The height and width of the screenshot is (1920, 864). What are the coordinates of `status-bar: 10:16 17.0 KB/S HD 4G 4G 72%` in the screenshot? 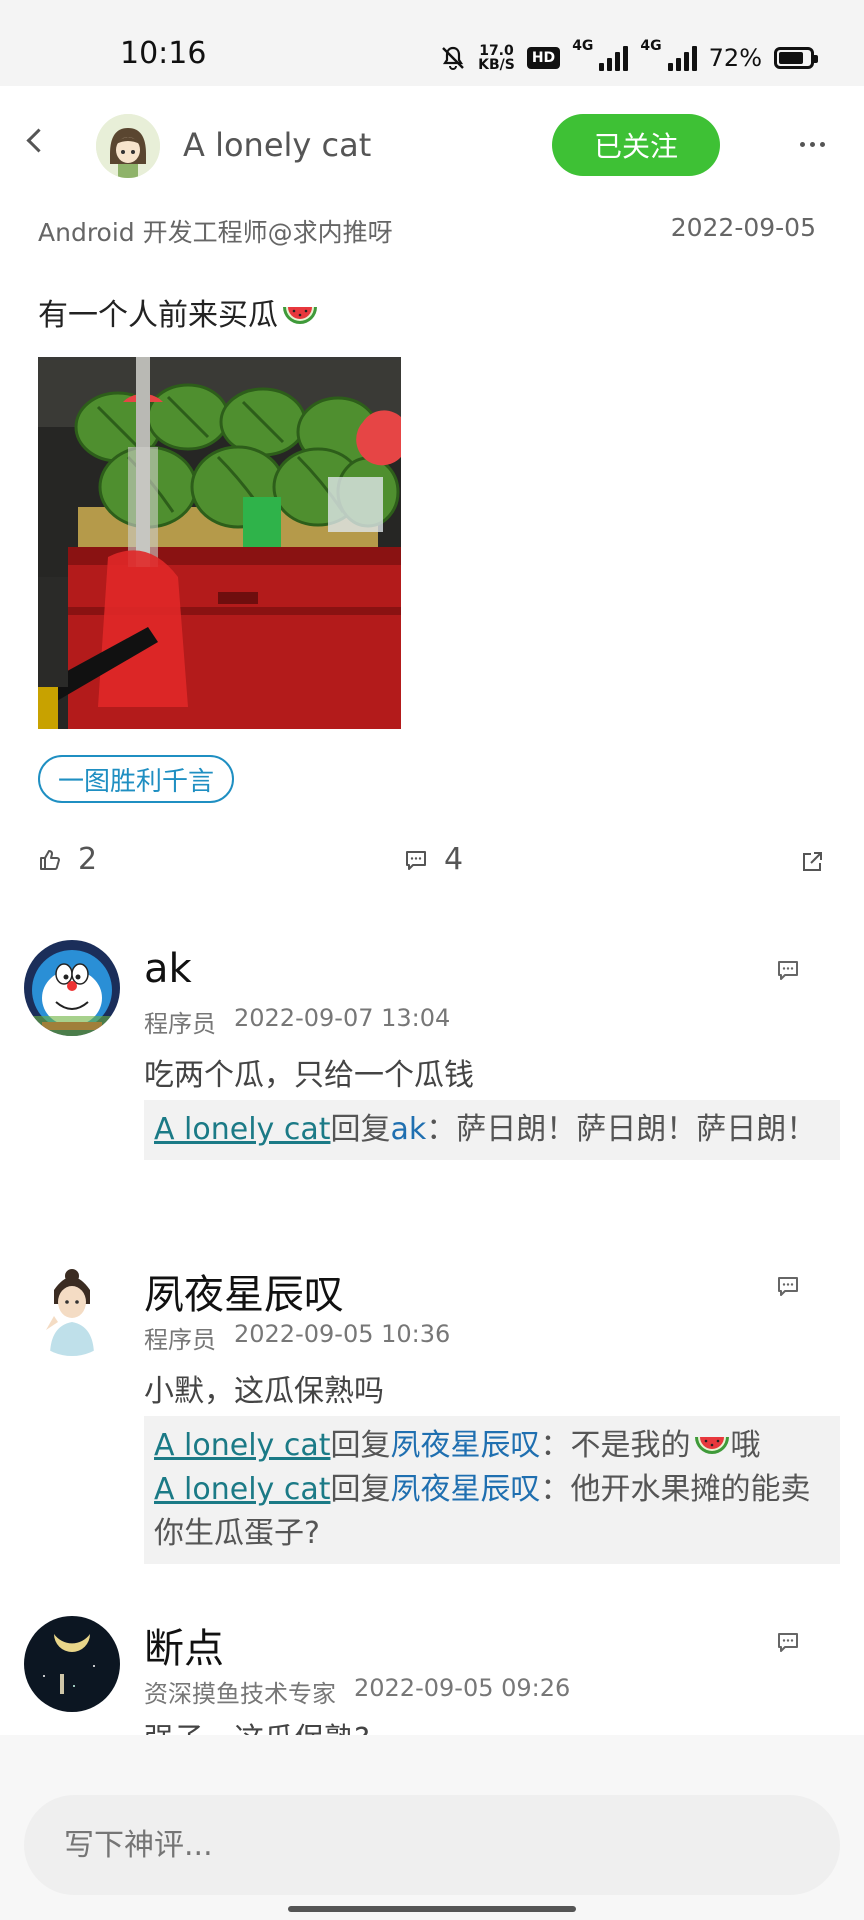 It's located at (432, 43).